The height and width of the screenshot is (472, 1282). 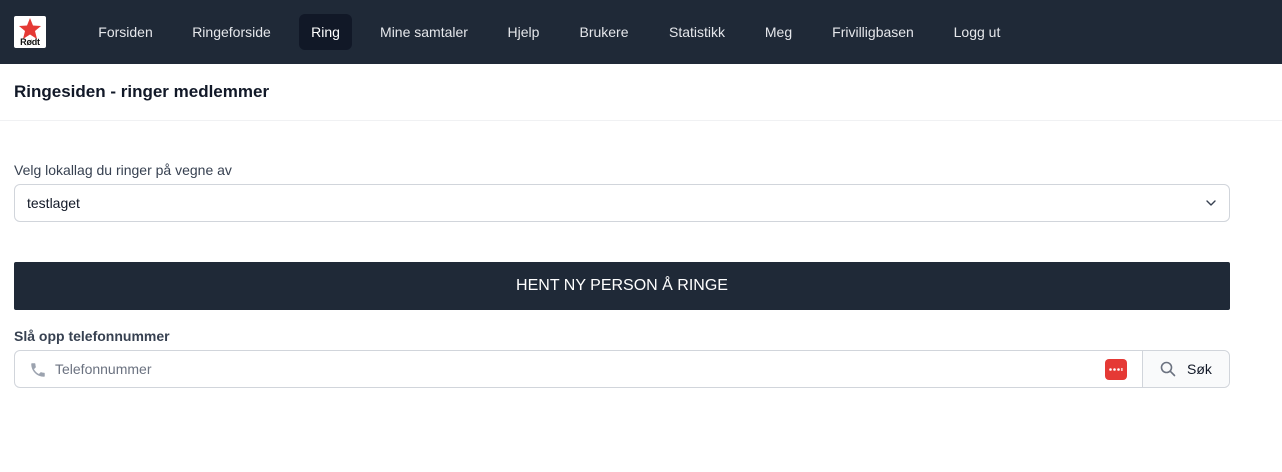 I want to click on nav-item-mine-samtaler: Mine samtaler, so click(x=424, y=32).